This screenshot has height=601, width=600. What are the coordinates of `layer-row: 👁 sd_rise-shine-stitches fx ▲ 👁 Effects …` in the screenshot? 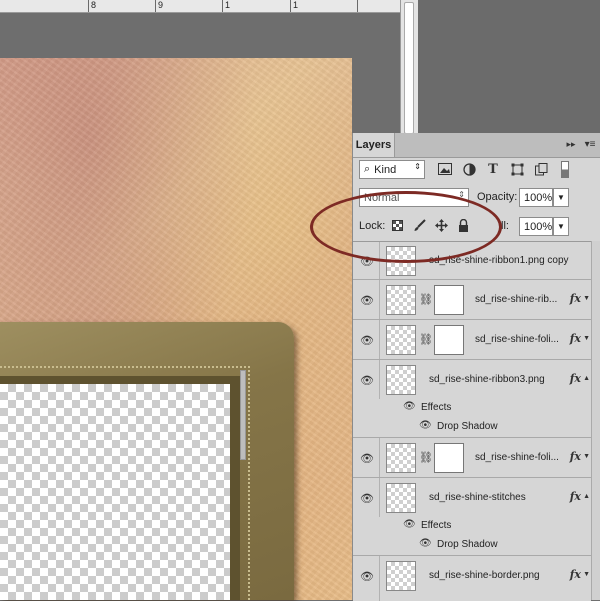 It's located at (472, 517).